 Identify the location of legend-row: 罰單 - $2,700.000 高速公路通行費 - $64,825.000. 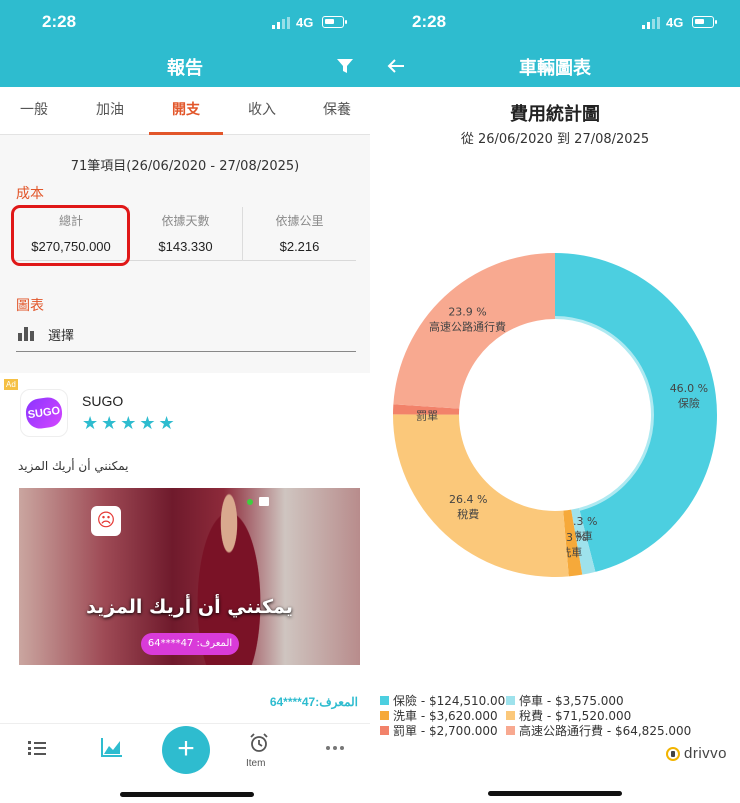
(560, 730).